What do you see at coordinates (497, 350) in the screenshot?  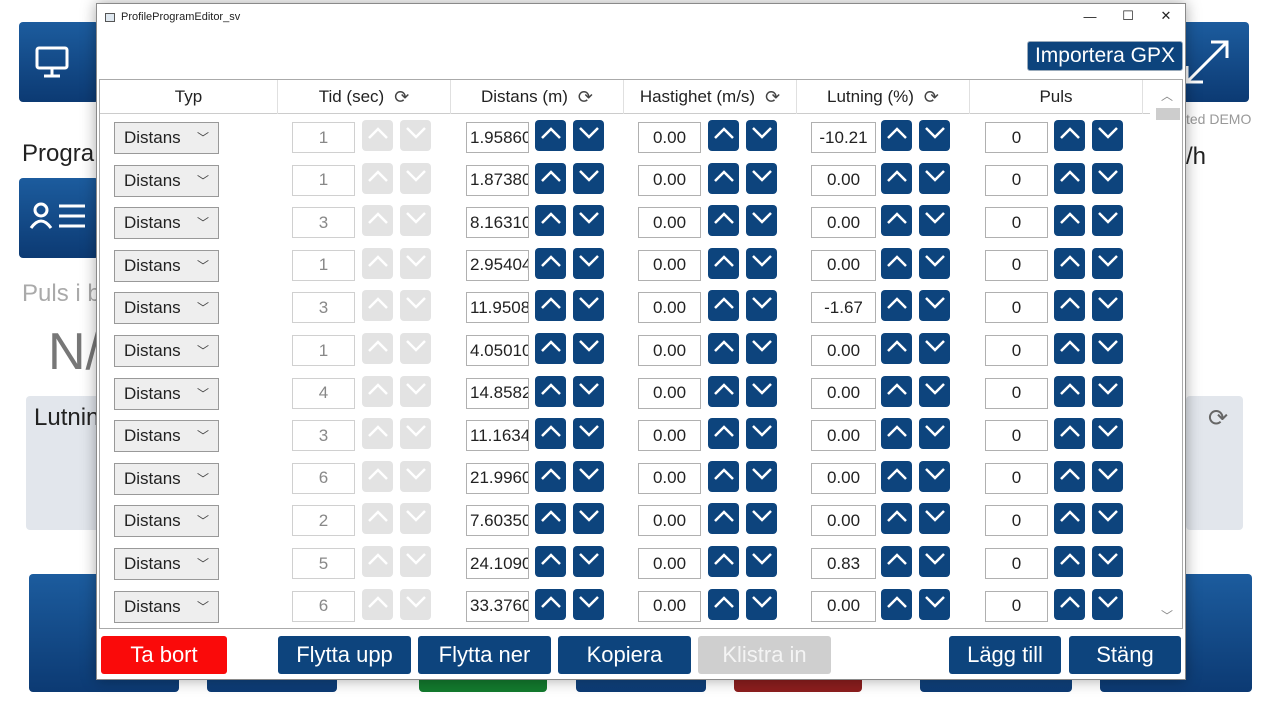 I see `distans-input: 4.05010` at bounding box center [497, 350].